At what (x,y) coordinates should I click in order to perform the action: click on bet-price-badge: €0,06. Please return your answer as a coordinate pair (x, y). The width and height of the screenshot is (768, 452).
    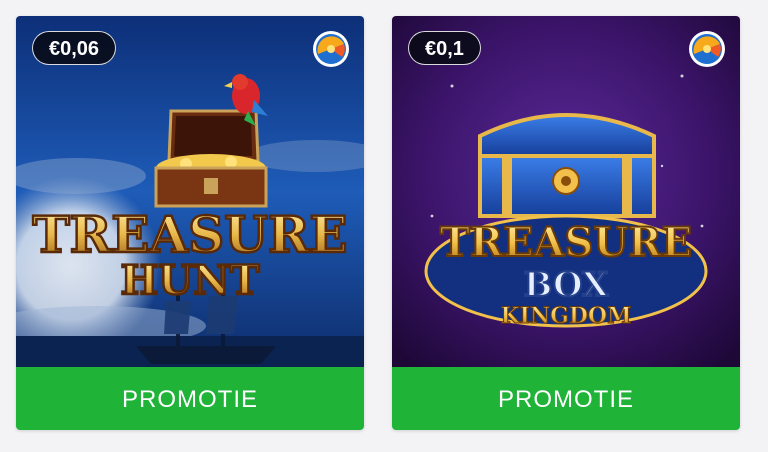
    Looking at the image, I should click on (74, 48).